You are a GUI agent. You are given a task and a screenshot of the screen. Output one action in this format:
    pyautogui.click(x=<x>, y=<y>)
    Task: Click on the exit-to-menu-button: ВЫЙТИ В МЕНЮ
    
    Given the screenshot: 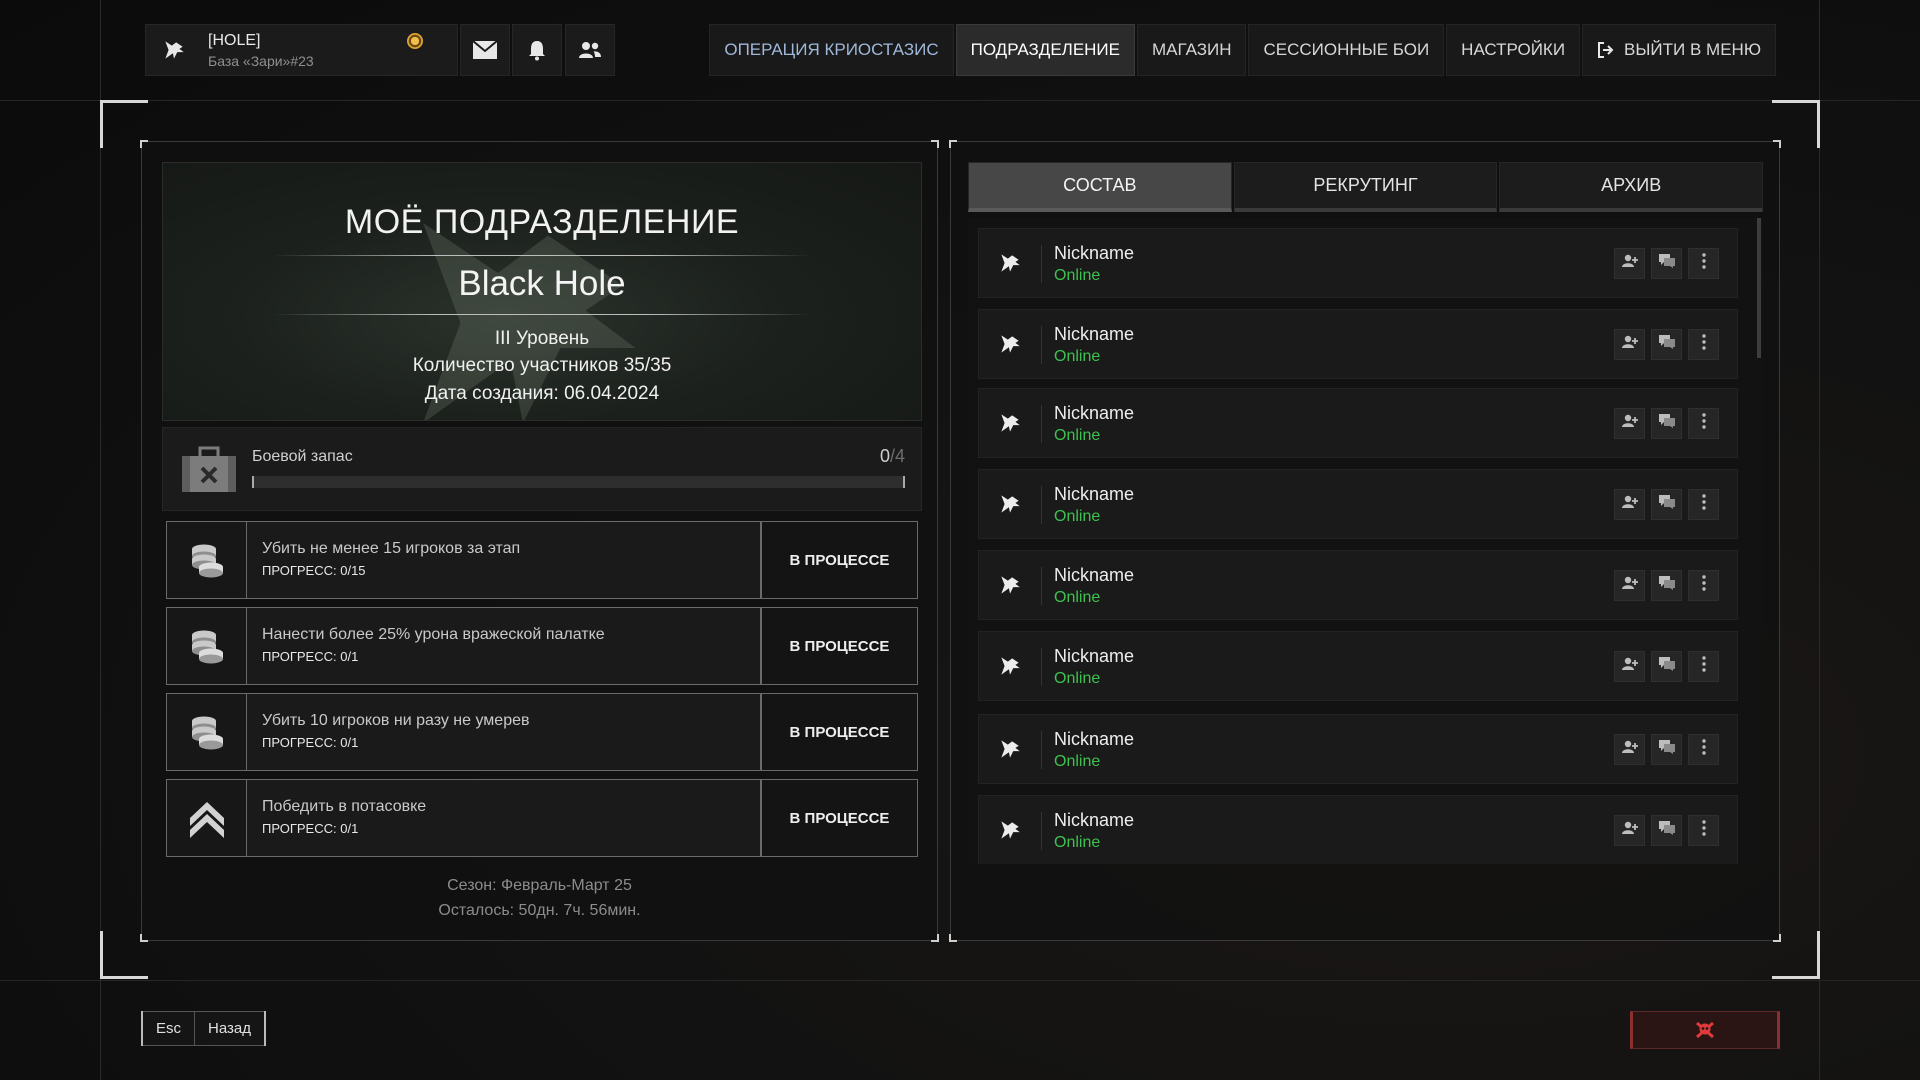 What is the action you would take?
    pyautogui.click(x=1679, y=50)
    